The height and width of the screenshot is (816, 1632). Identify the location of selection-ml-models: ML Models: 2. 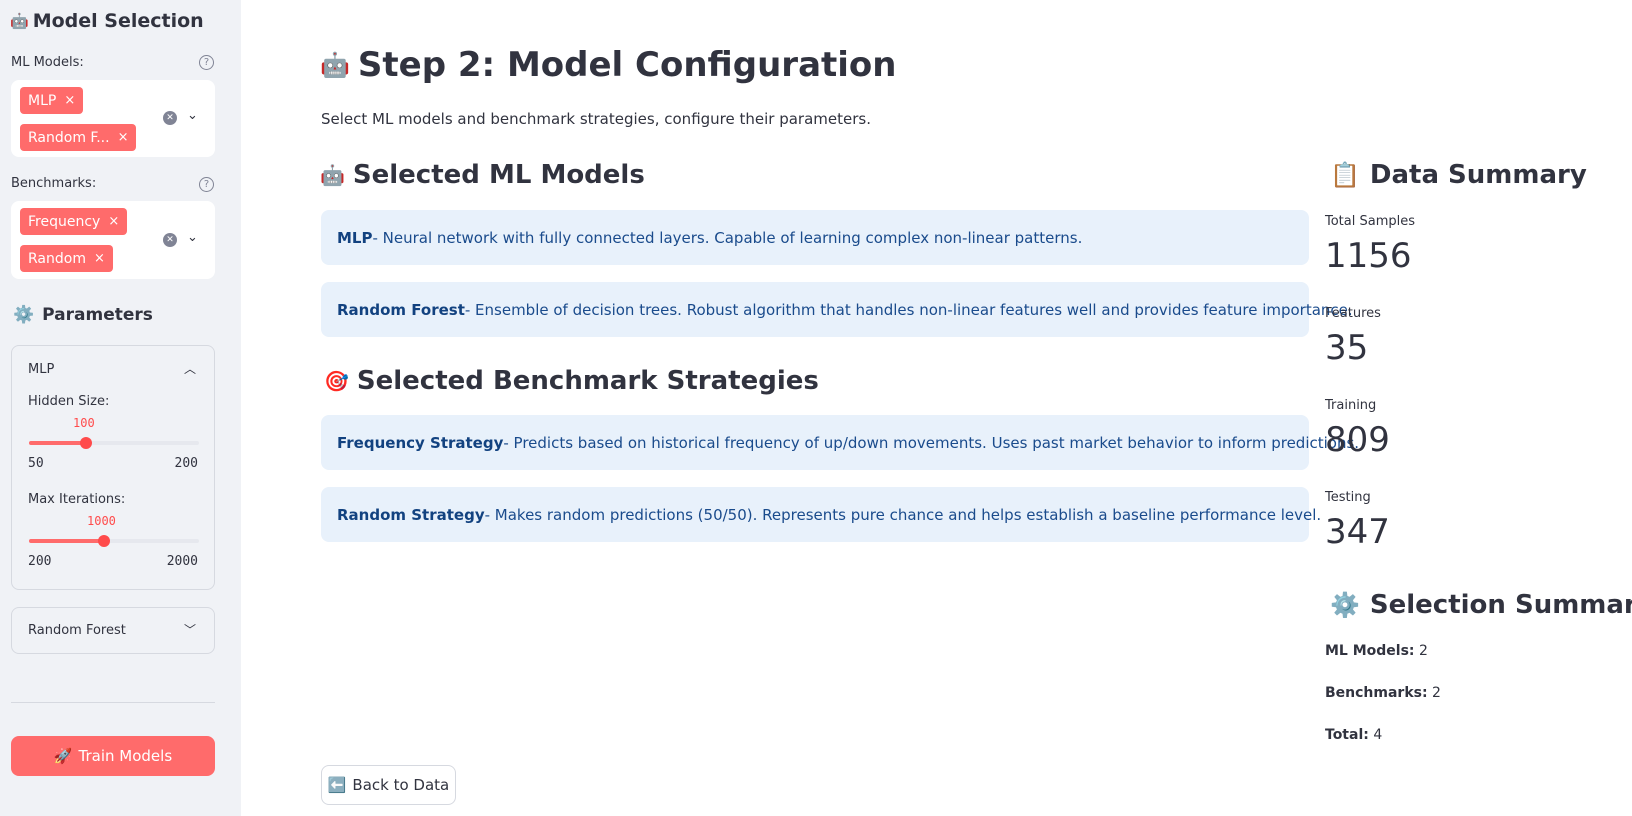
(1376, 651).